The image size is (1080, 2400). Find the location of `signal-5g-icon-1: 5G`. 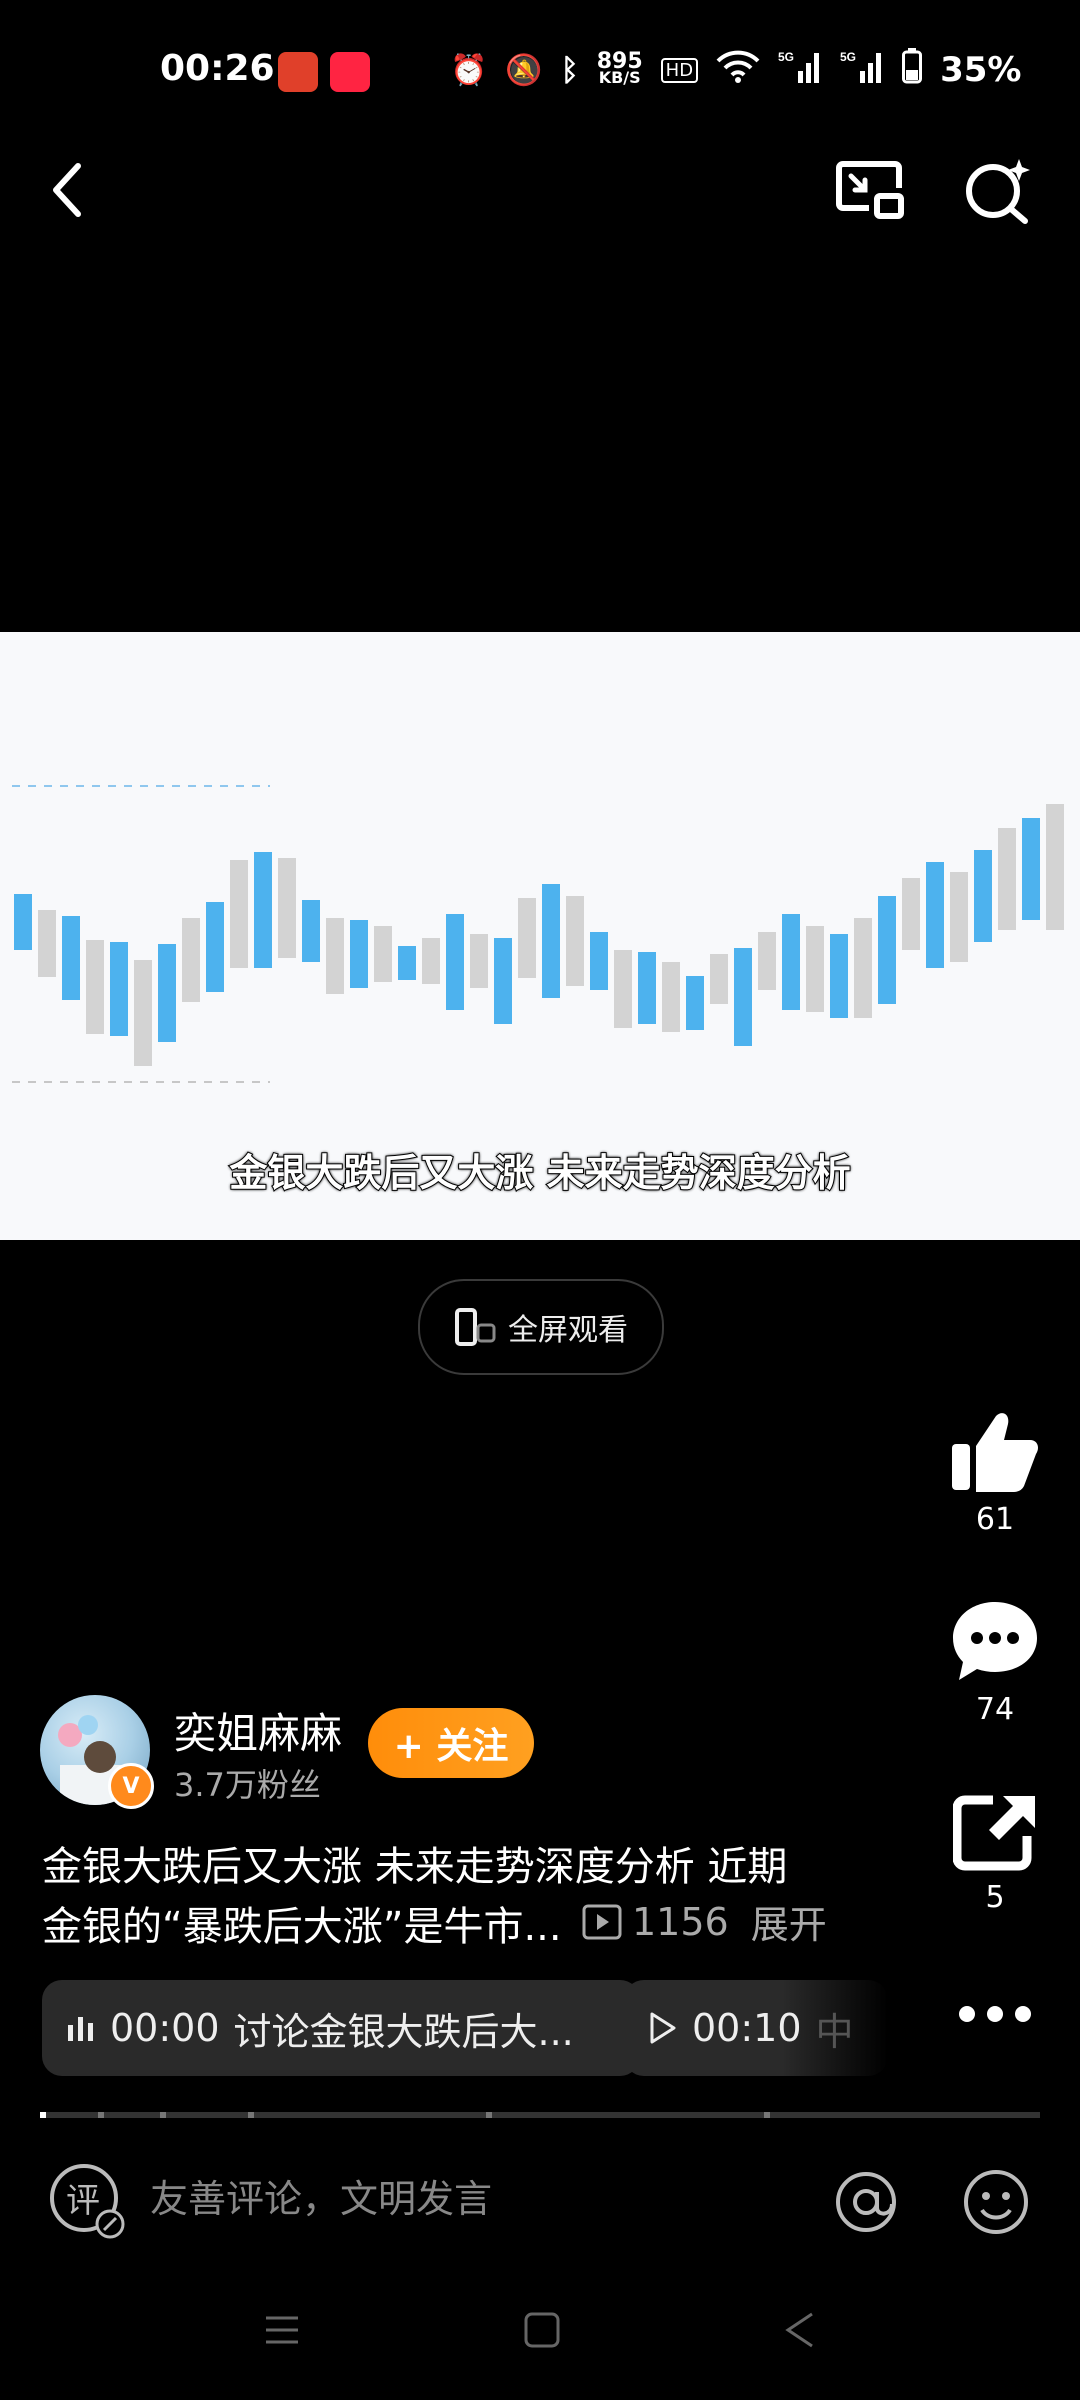

signal-5g-icon-1: 5G is located at coordinates (800, 70).